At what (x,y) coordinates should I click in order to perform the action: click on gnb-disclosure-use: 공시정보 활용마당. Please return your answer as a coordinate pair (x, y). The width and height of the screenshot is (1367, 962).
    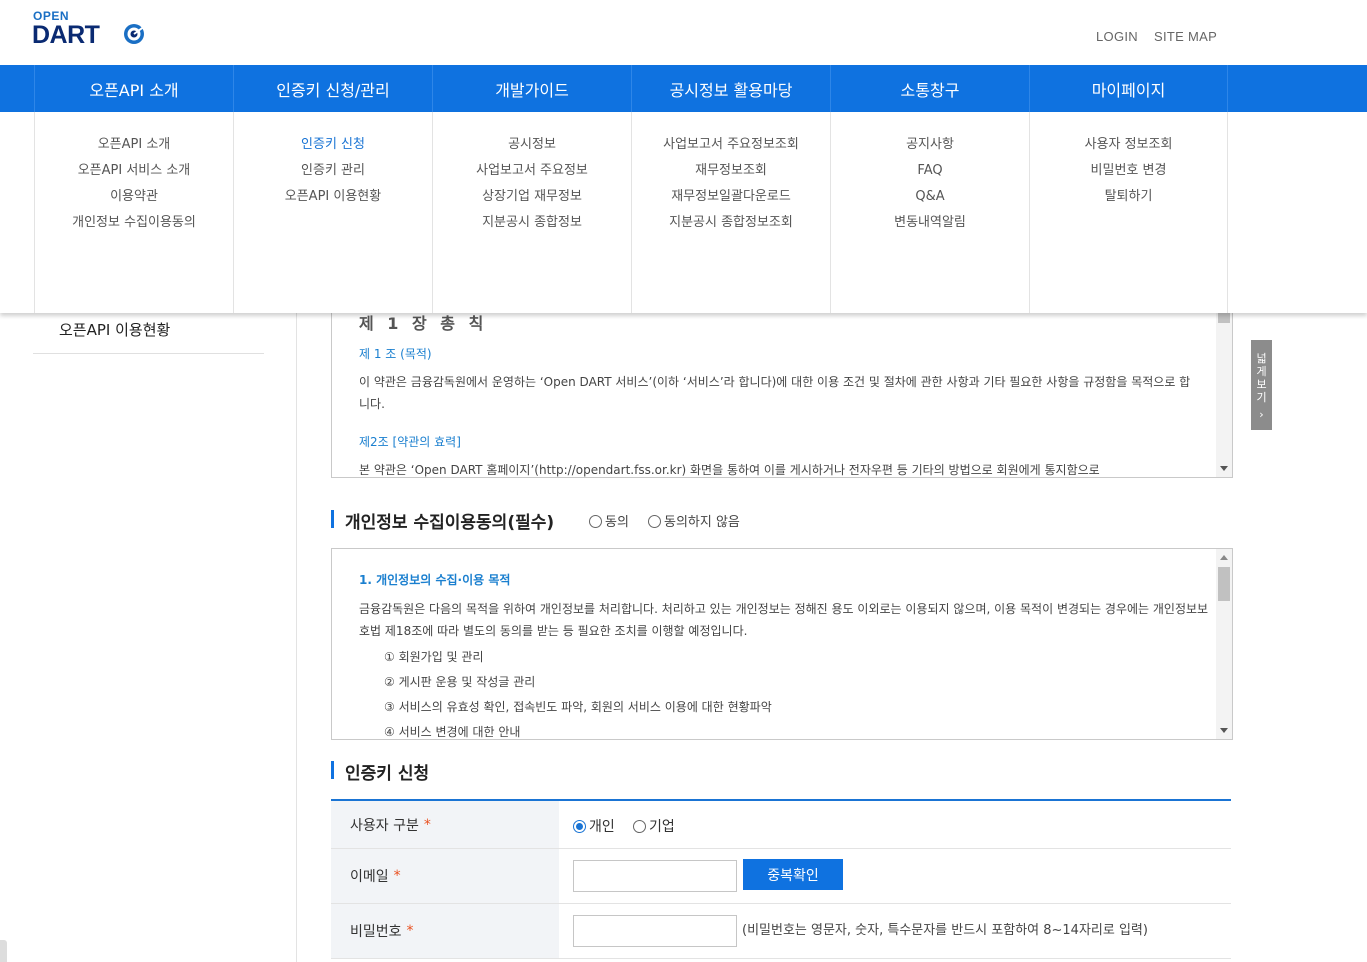
    Looking at the image, I should click on (730, 88).